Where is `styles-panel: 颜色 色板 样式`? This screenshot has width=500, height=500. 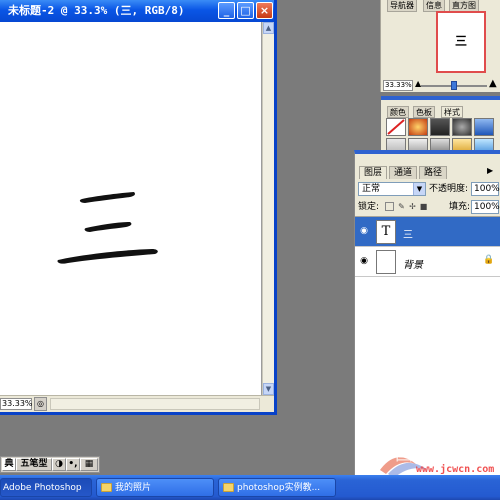
styles-panel: 颜色 色板 样式 is located at coordinates (440, 126).